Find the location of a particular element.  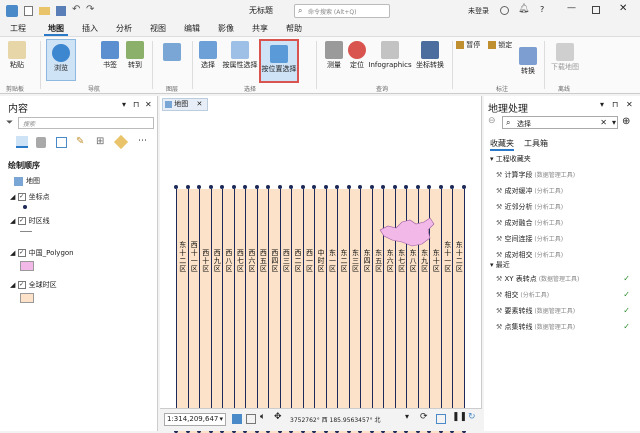

command-search: ⌕ 命令搜索 (Alt+Q) is located at coordinates (342, 11).